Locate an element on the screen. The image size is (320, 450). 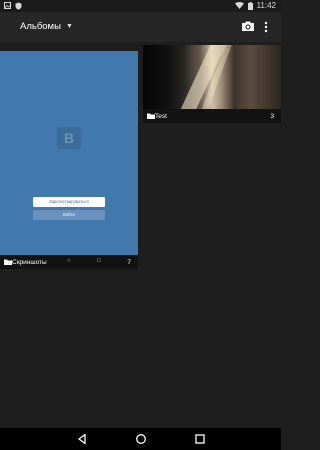
thumbnail-login-button: Войти is located at coordinates (69, 215).